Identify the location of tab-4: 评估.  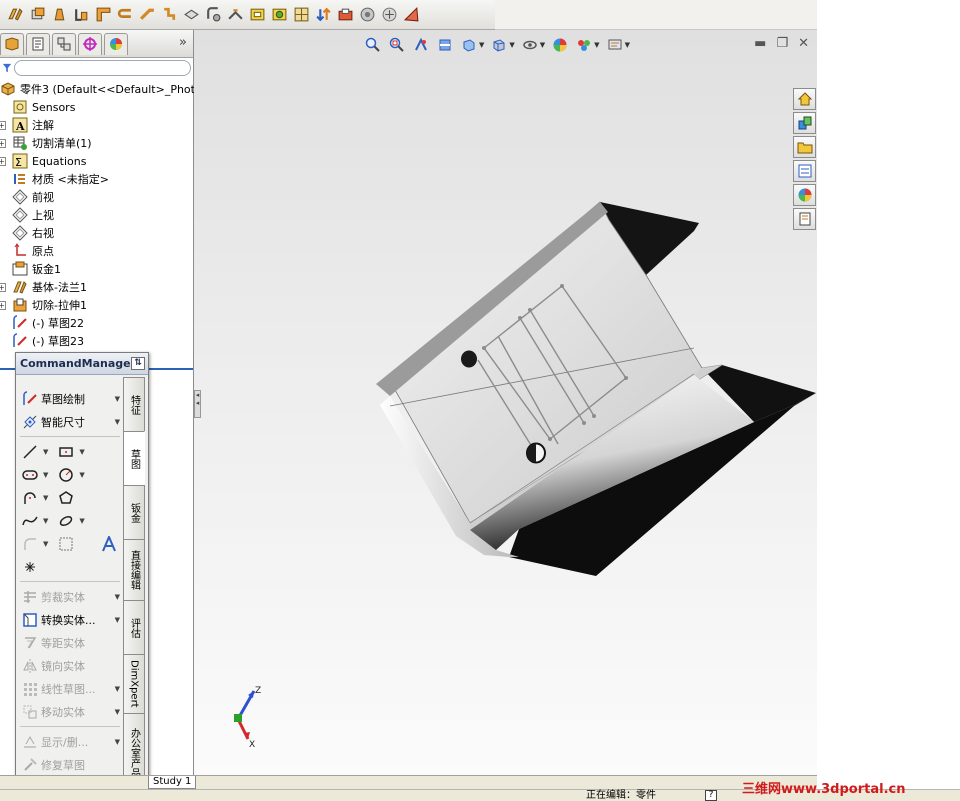
(134, 627).